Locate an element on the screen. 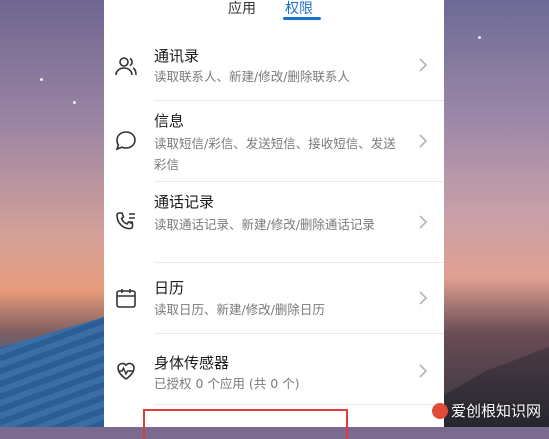 The image size is (549, 439). permission-item-contacts: 通讯录 读取联系人、新建/修改/删除联系人 is located at coordinates (274, 70).